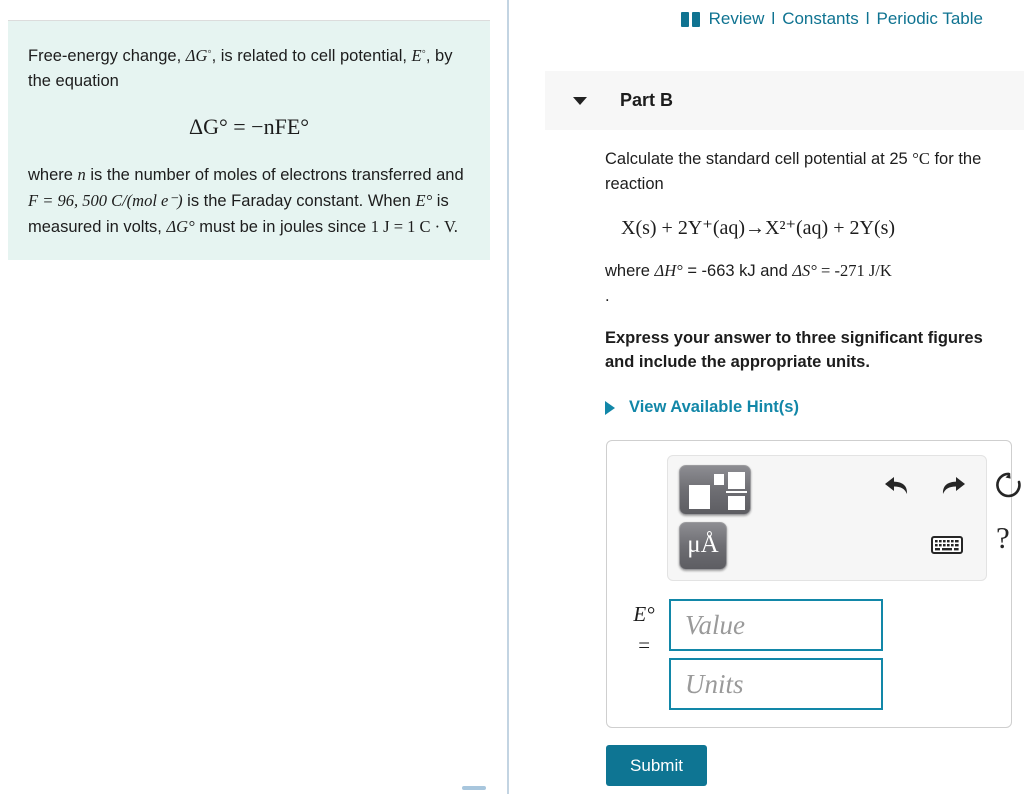 Image resolution: width=1024 pixels, height=794 pixels. What do you see at coordinates (418, 55) in the screenshot?
I see `e-standard-symbol: E◦` at bounding box center [418, 55].